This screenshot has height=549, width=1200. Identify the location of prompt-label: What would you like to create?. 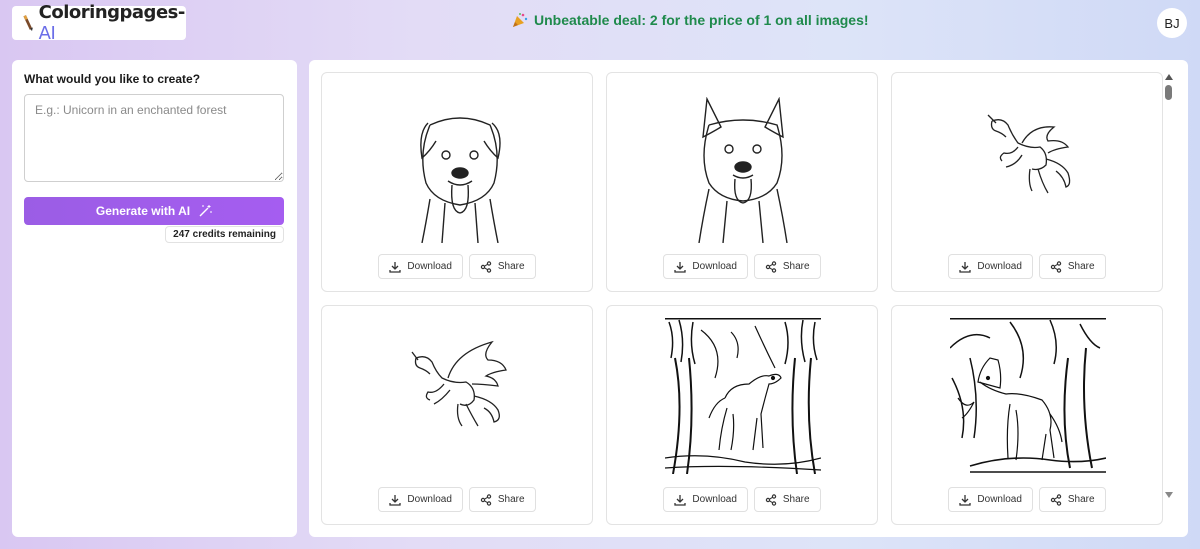
(112, 79).